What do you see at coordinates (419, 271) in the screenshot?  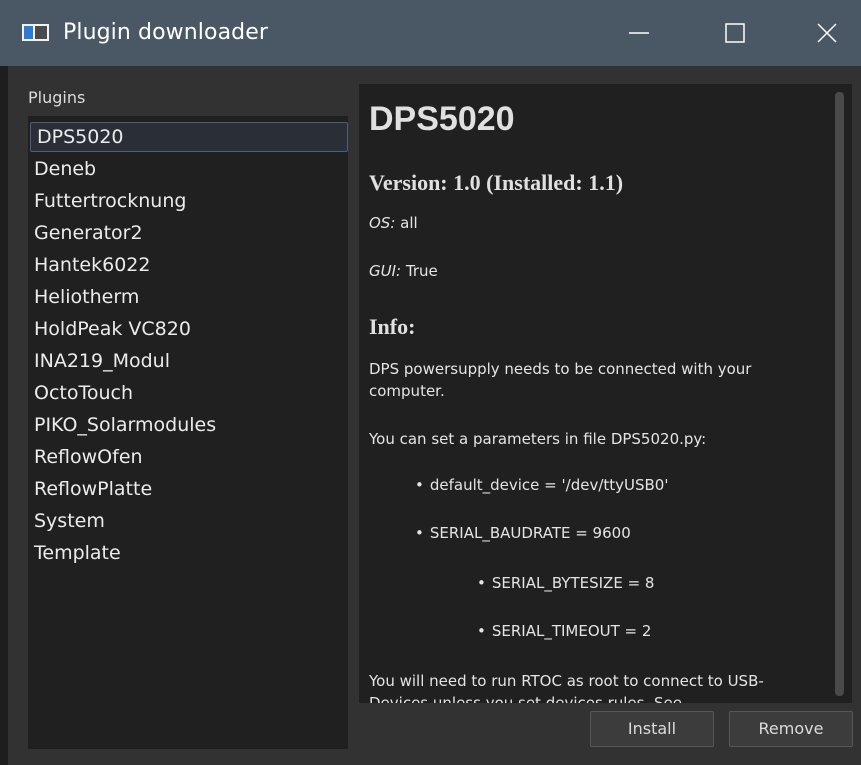 I see `gui-value: True` at bounding box center [419, 271].